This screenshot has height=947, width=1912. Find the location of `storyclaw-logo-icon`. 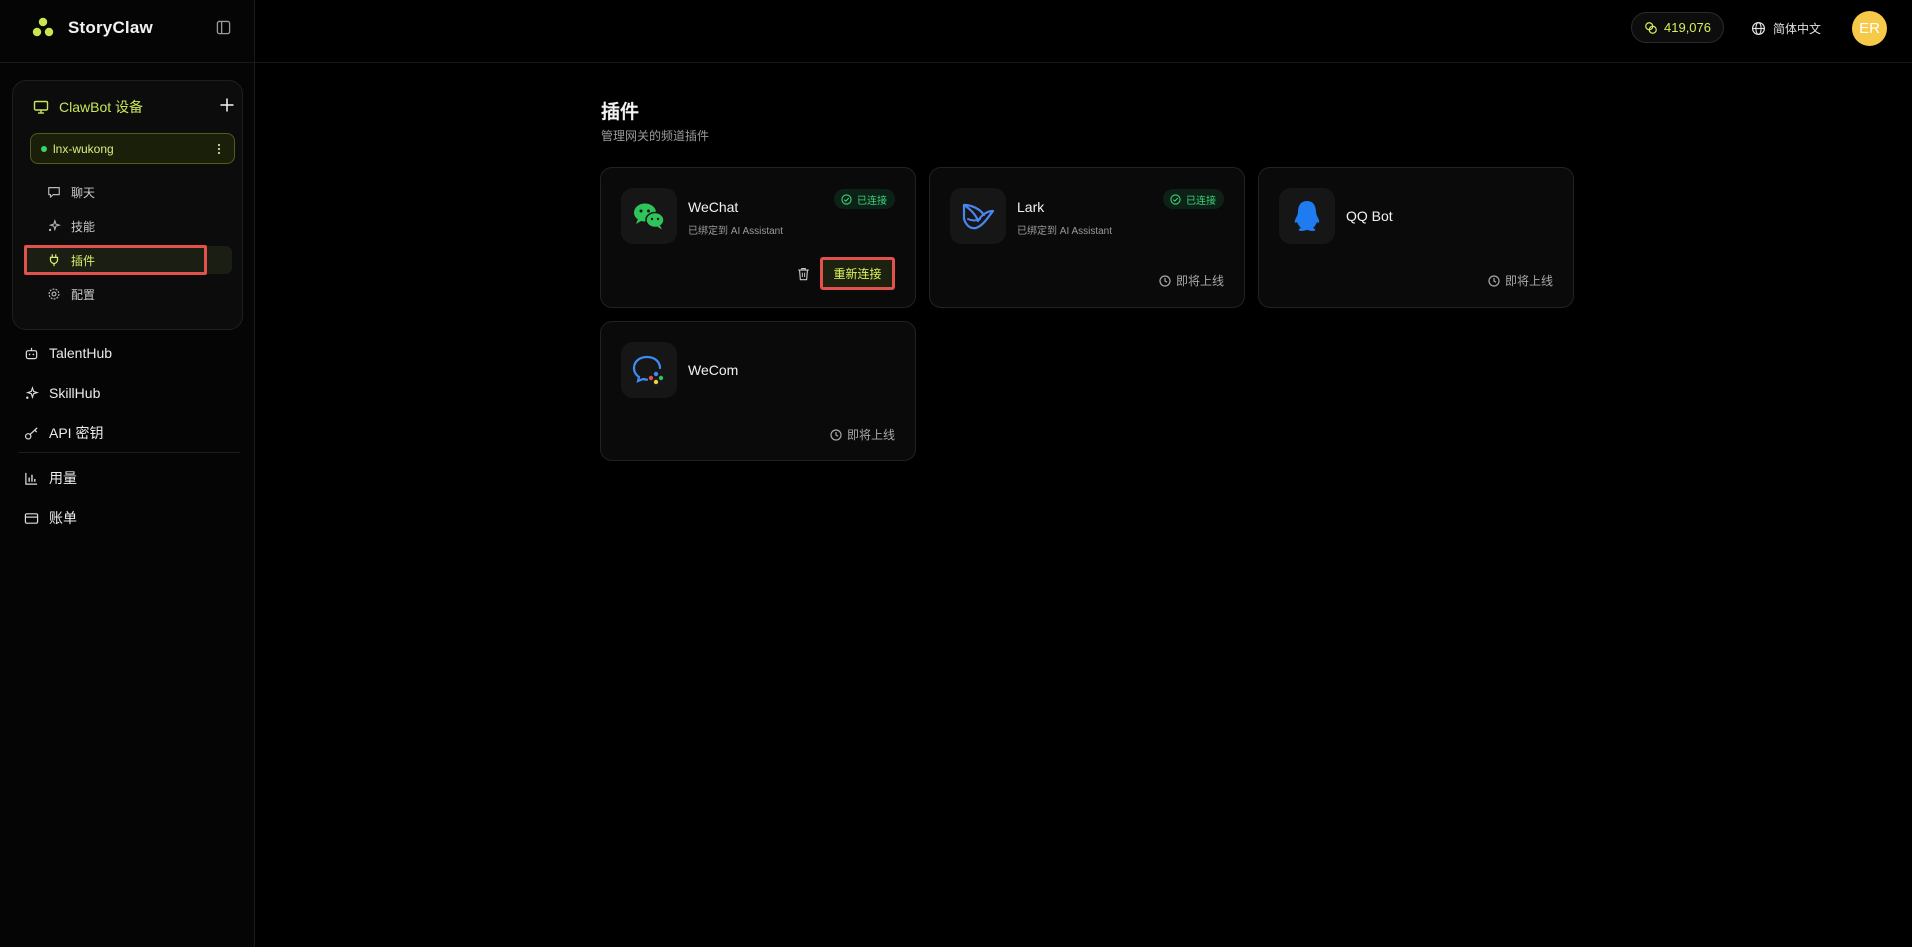

storyclaw-logo-icon is located at coordinates (43, 28).